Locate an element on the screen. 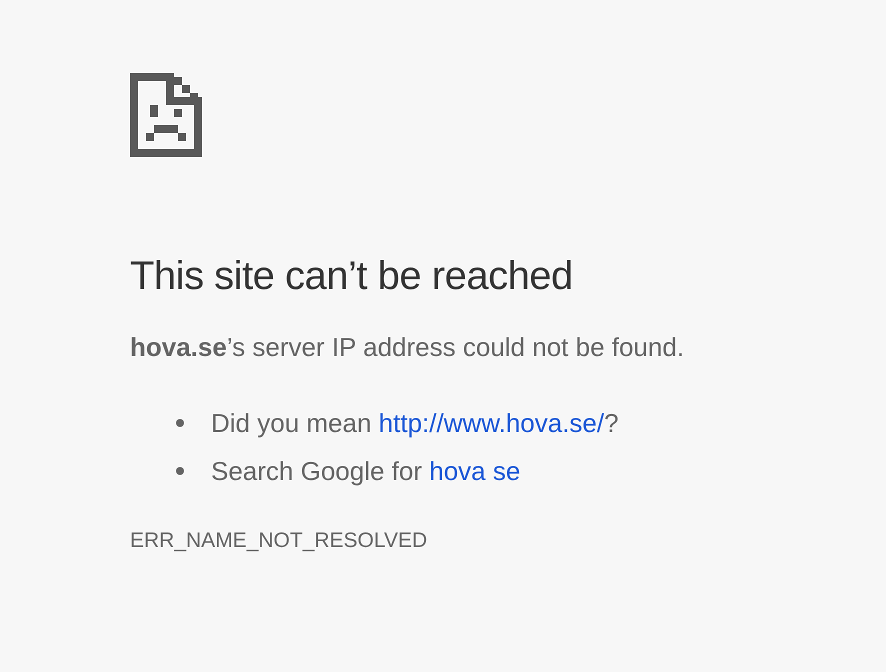  error-heading: This site can’t be reached is located at coordinates (352, 276).